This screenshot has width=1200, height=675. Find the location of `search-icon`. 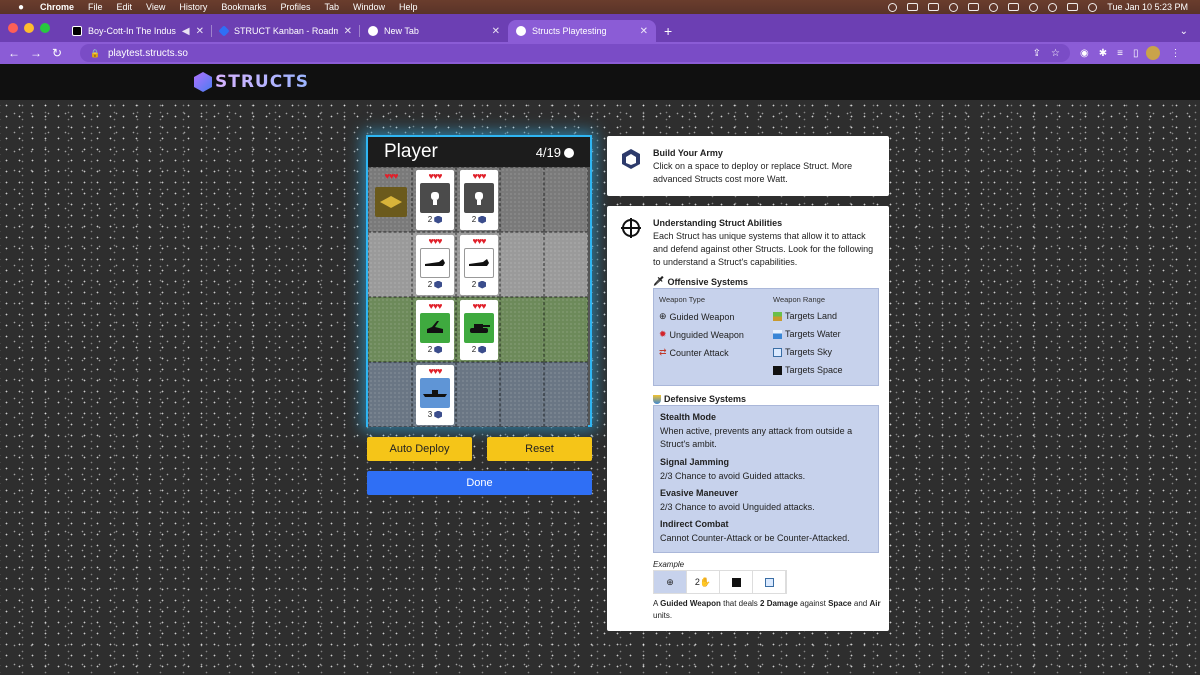

search-icon is located at coordinates (1053, 7).